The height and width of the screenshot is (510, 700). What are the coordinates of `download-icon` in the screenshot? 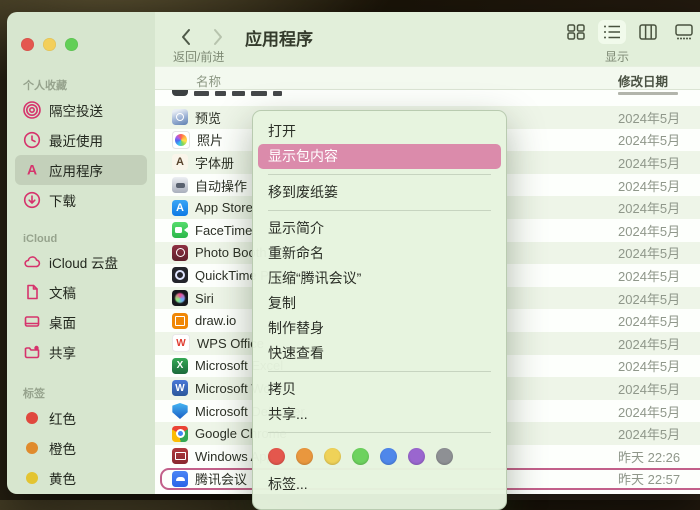 It's located at (31, 200).